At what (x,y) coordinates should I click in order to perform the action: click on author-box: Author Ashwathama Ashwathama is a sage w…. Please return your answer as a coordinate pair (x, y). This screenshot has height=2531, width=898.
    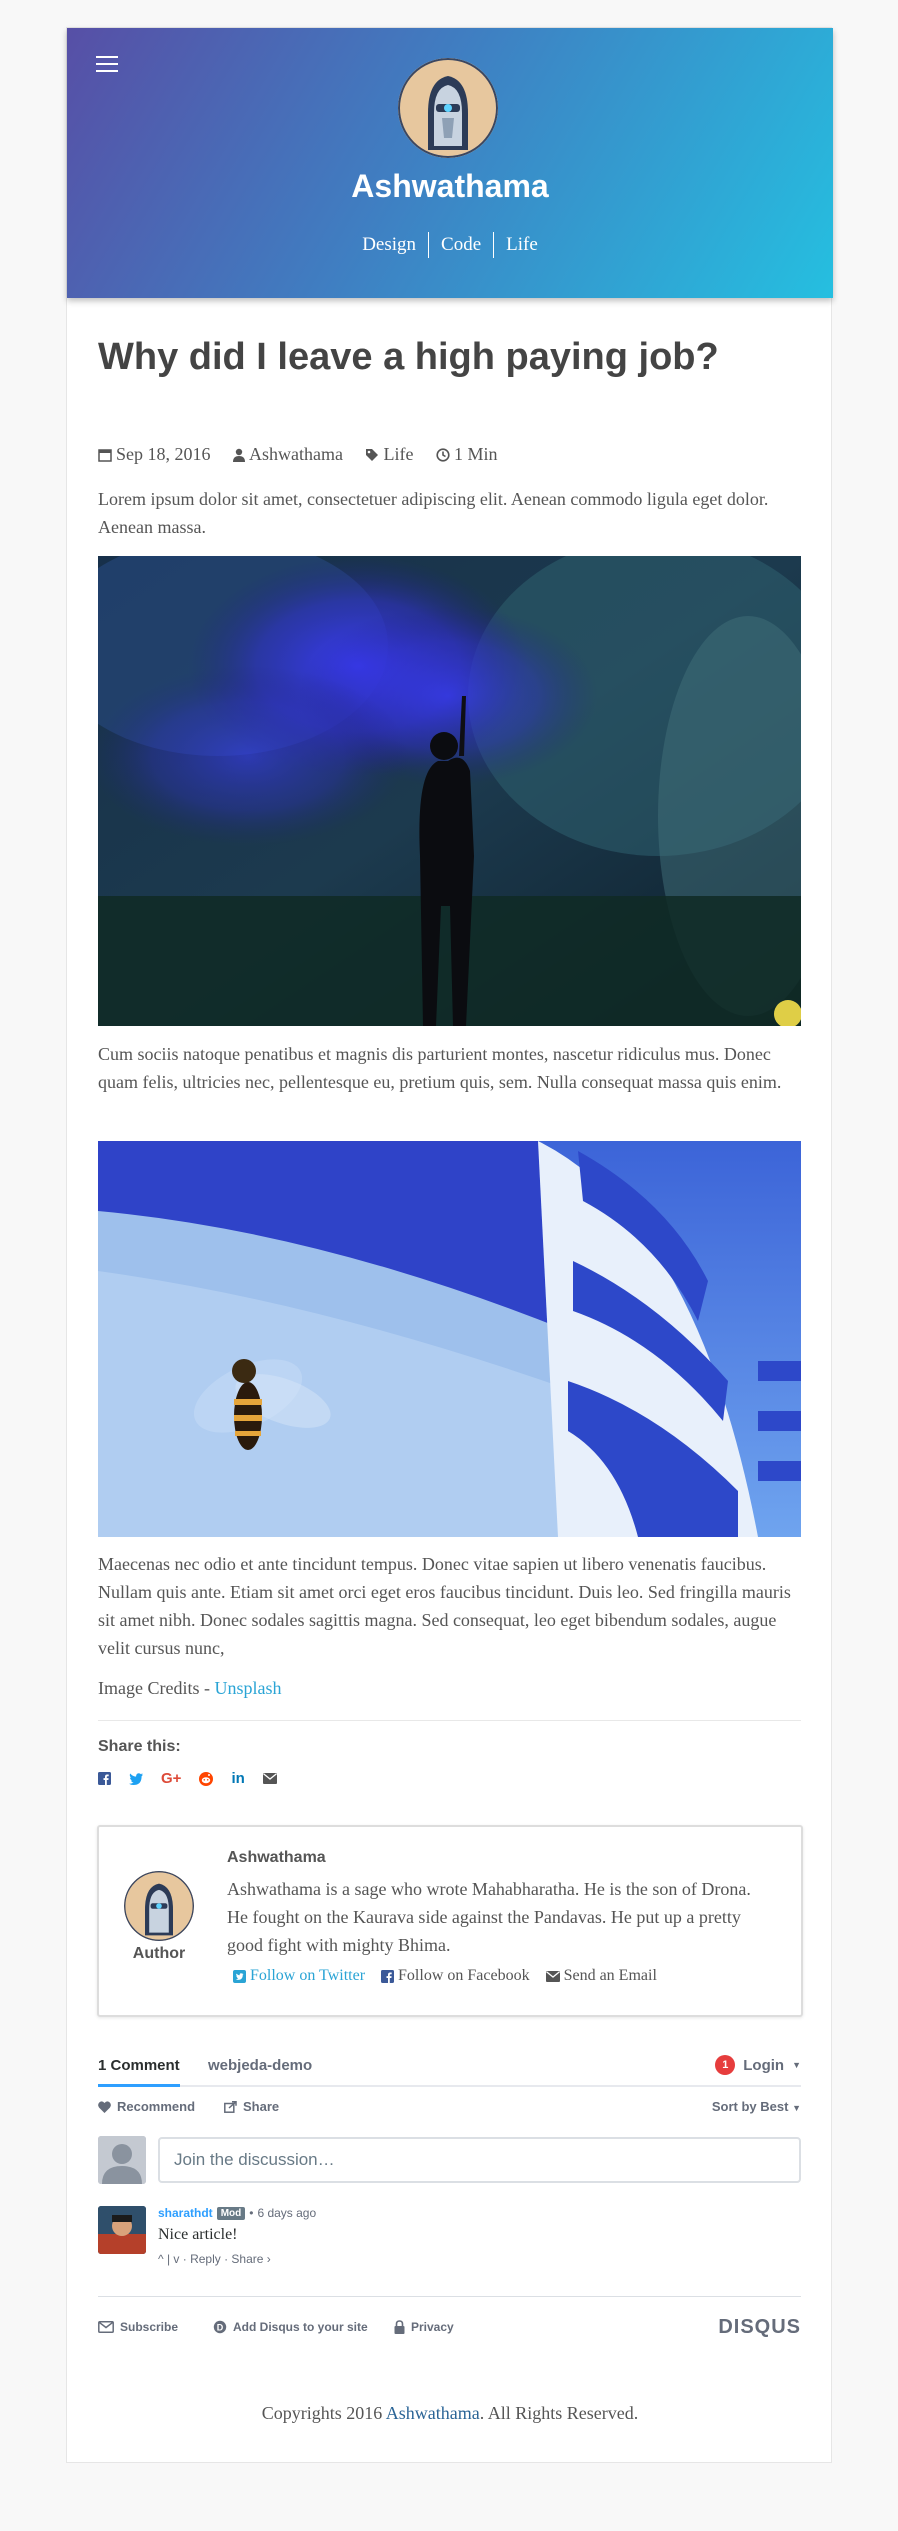
    Looking at the image, I should click on (450, 1921).